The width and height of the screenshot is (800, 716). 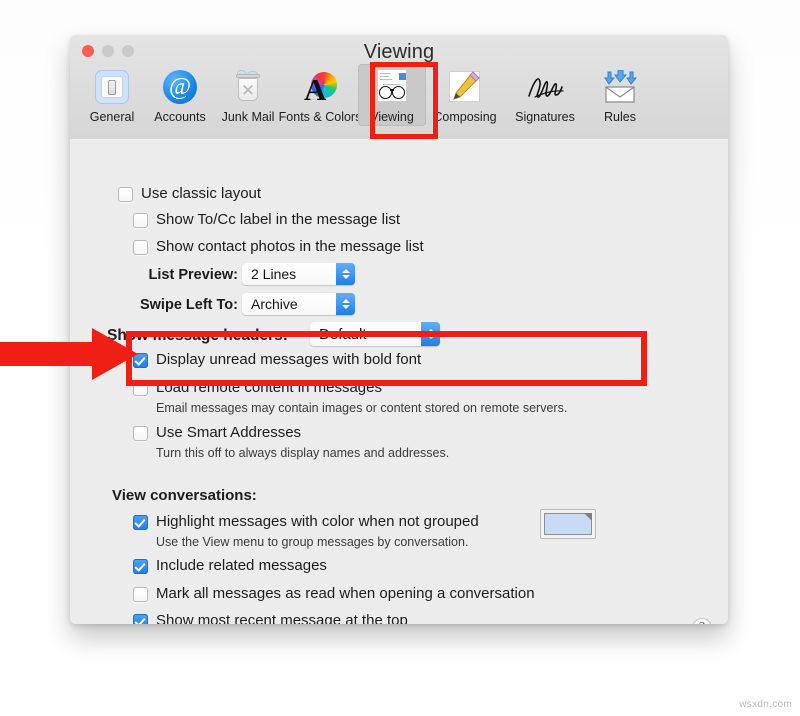 I want to click on checkbox-row-use-classic-layout: Use classic layout, so click(x=189, y=194).